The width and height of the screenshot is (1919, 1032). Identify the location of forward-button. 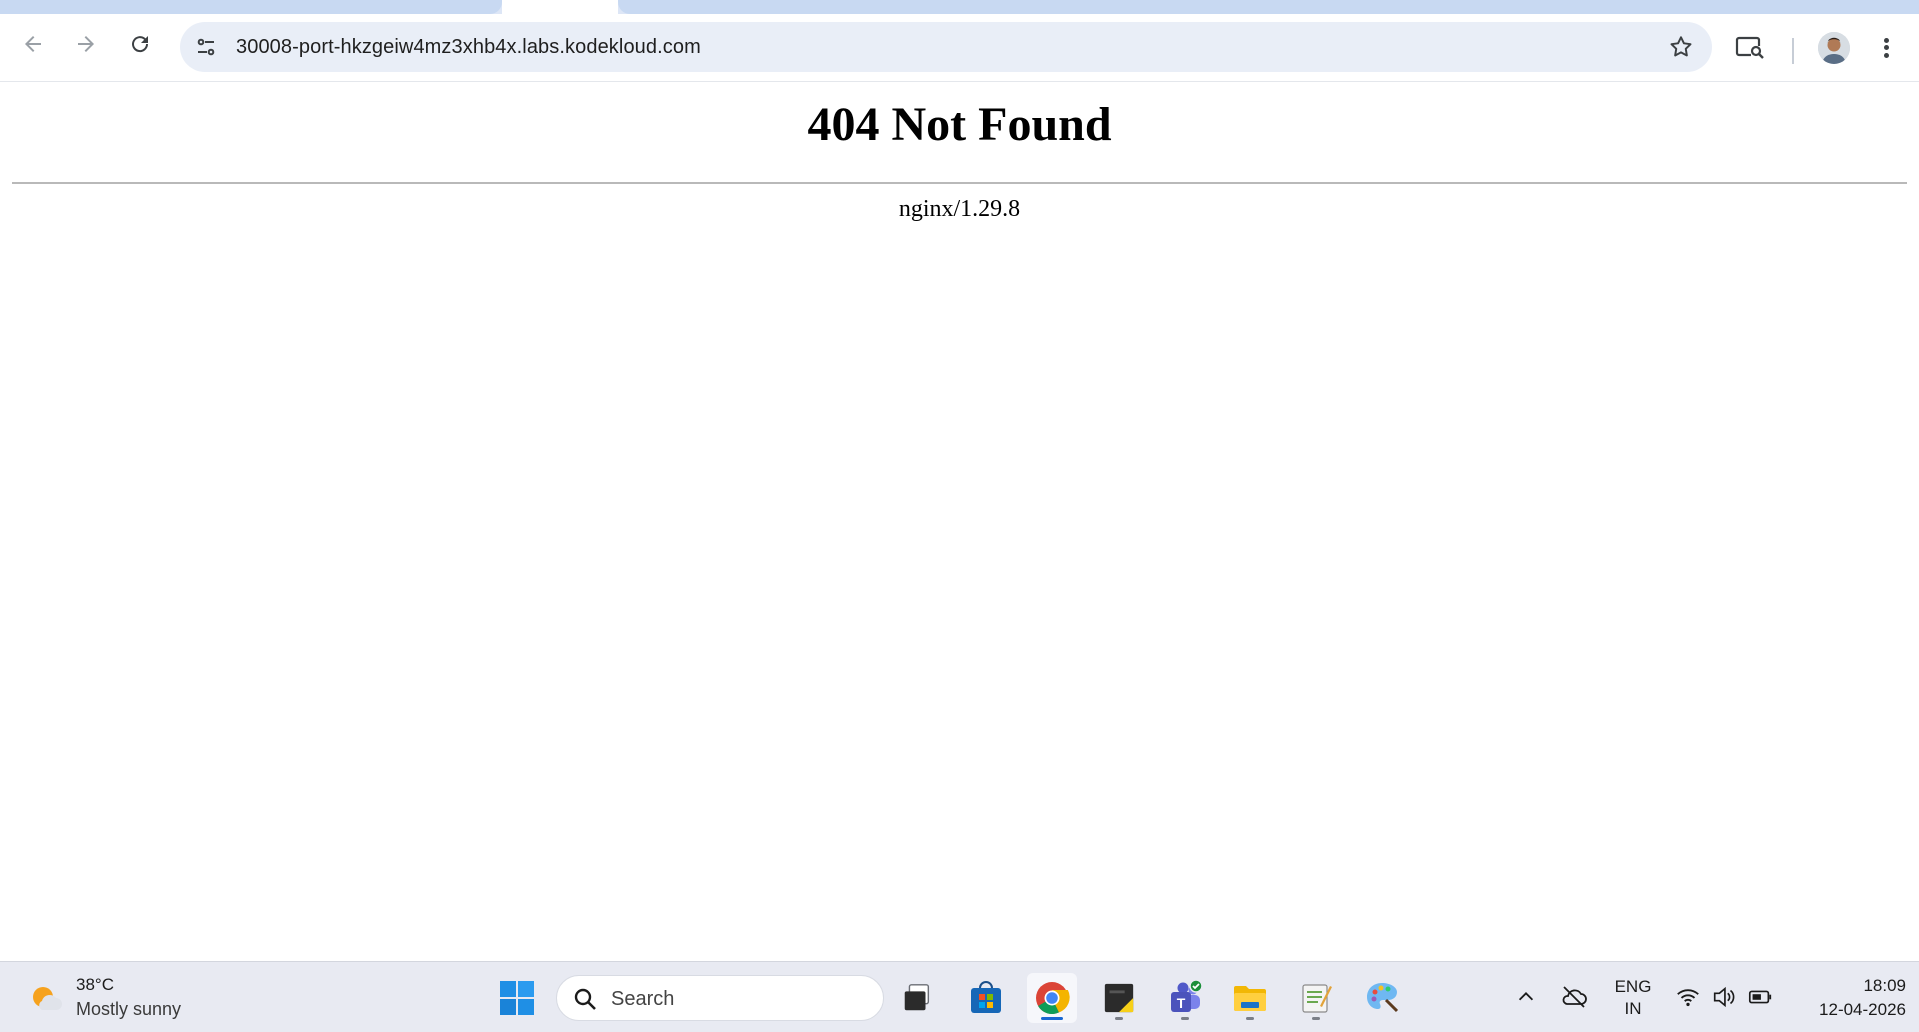
(86, 44).